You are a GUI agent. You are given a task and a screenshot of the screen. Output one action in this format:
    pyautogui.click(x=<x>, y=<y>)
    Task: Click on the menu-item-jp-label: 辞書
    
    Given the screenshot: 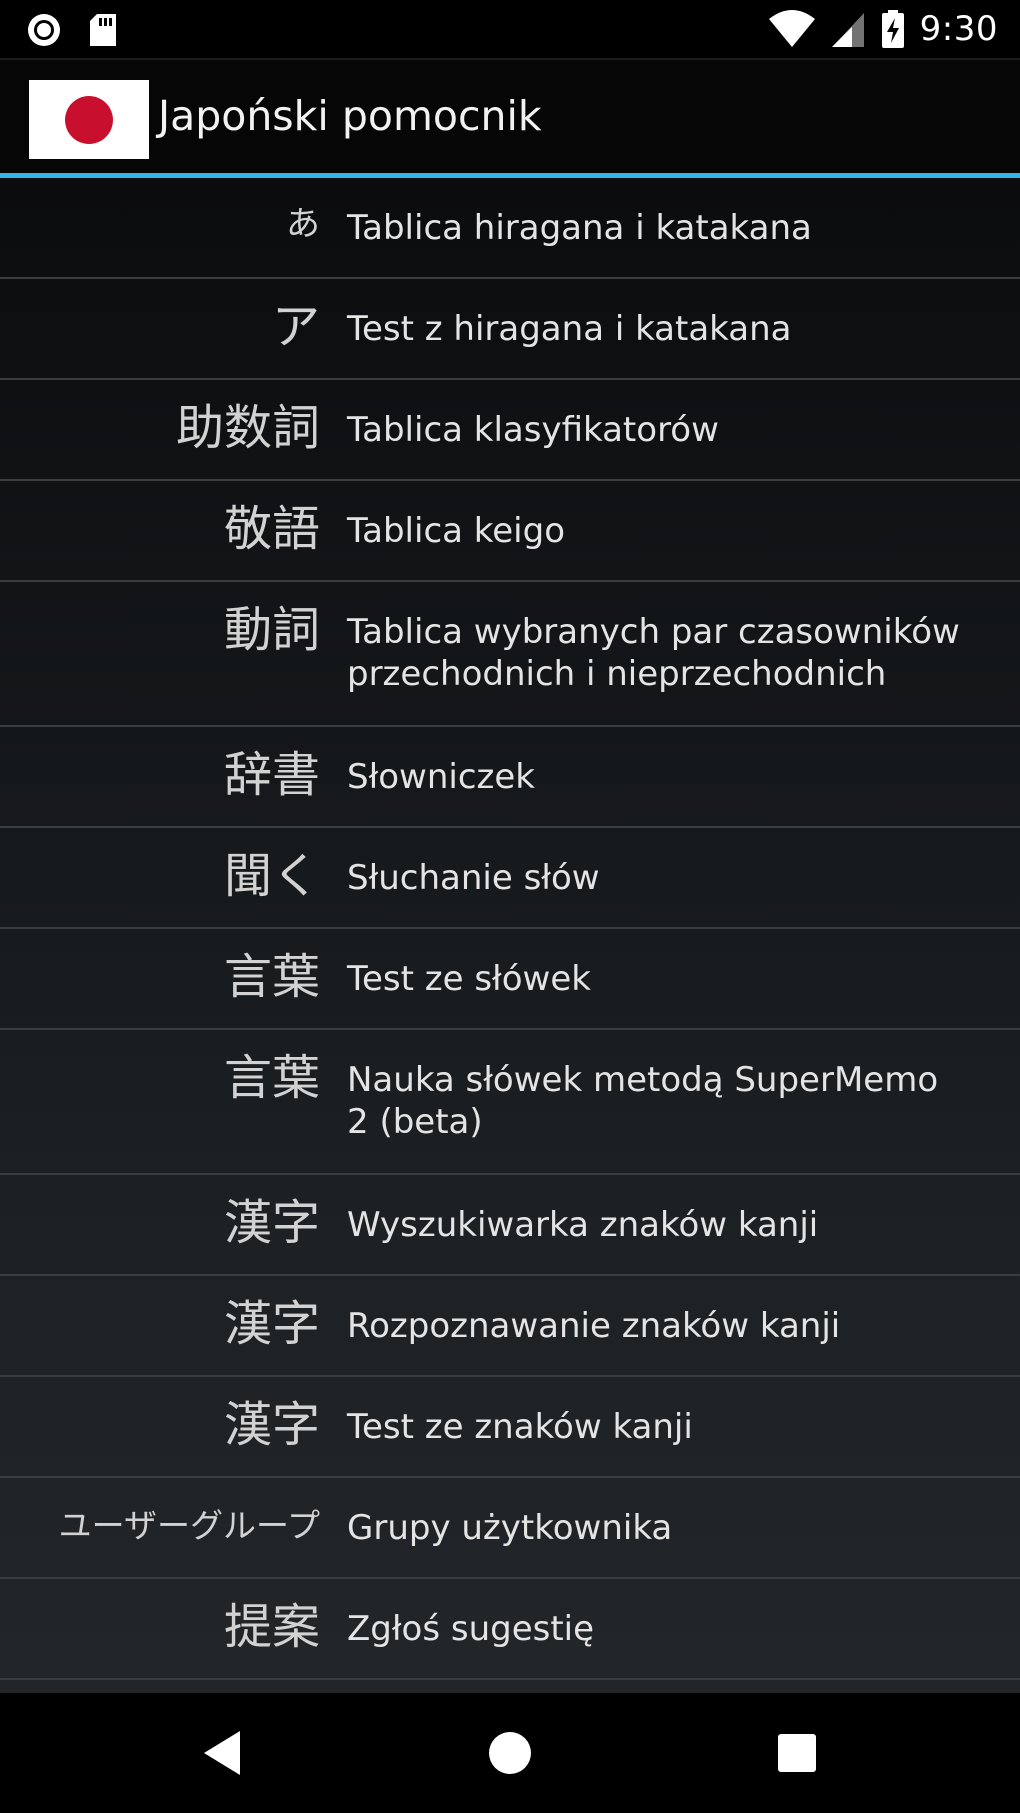 What is the action you would take?
    pyautogui.click(x=271, y=775)
    